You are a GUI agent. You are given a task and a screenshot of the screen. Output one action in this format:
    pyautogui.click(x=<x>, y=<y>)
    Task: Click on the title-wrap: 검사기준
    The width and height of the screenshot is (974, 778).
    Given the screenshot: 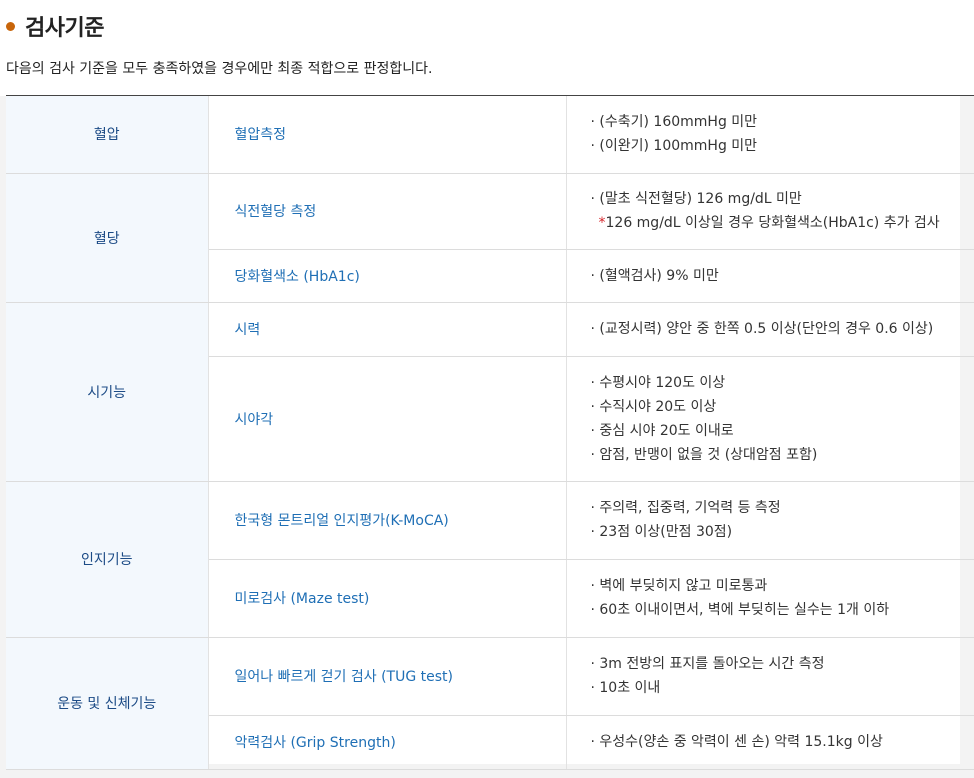 What is the action you would take?
    pyautogui.click(x=55, y=26)
    